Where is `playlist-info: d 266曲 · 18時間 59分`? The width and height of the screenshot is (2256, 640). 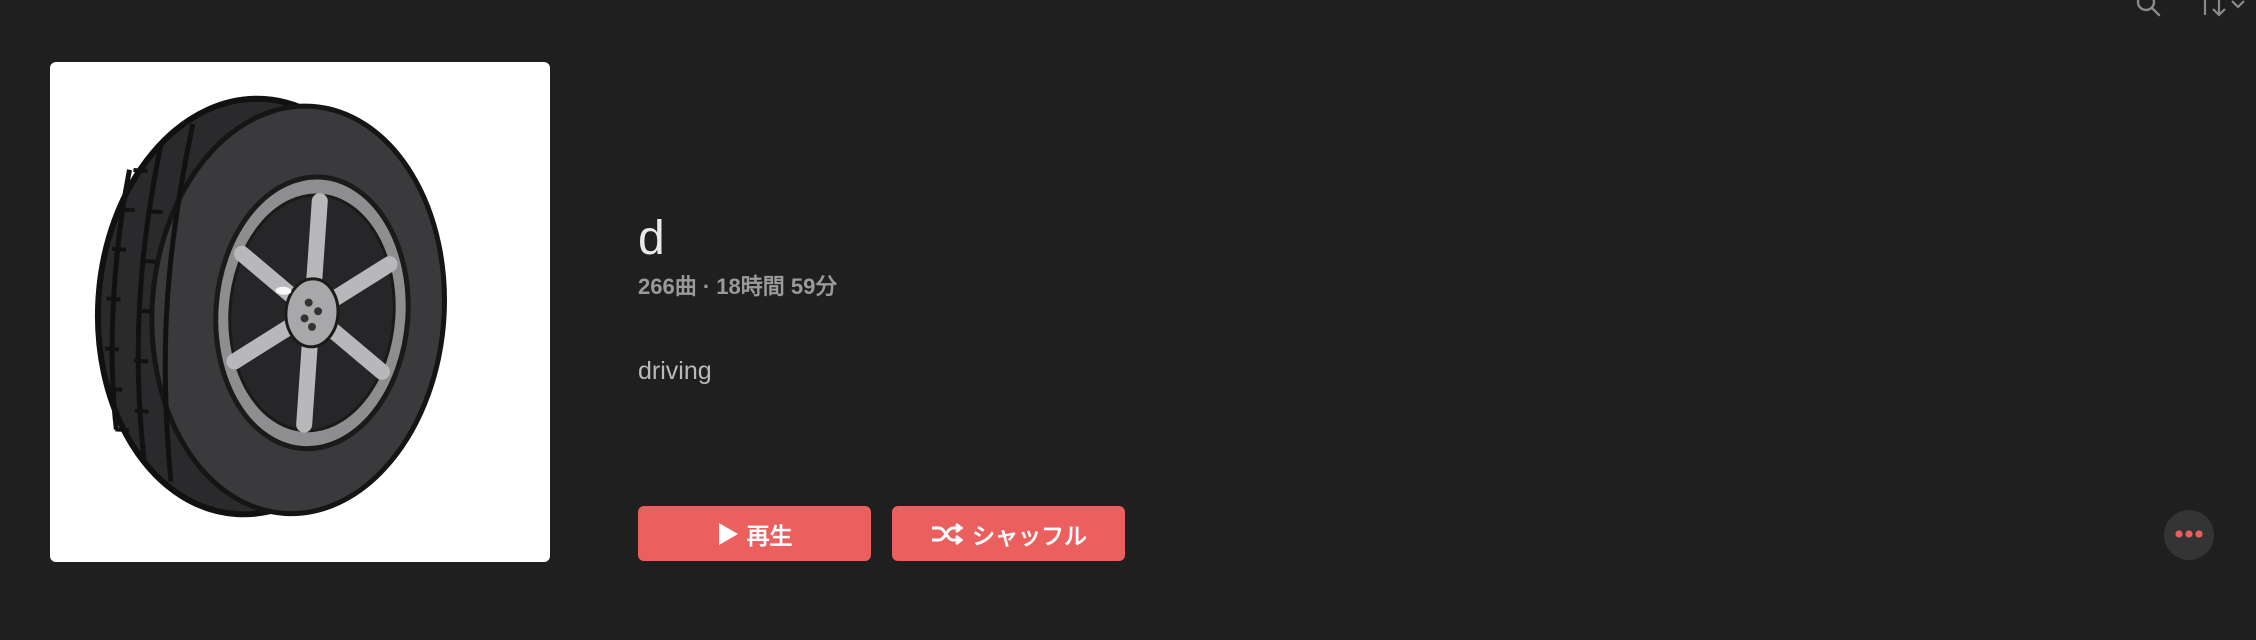 playlist-info: d 266曲 · 18時間 59分 is located at coordinates (737, 256).